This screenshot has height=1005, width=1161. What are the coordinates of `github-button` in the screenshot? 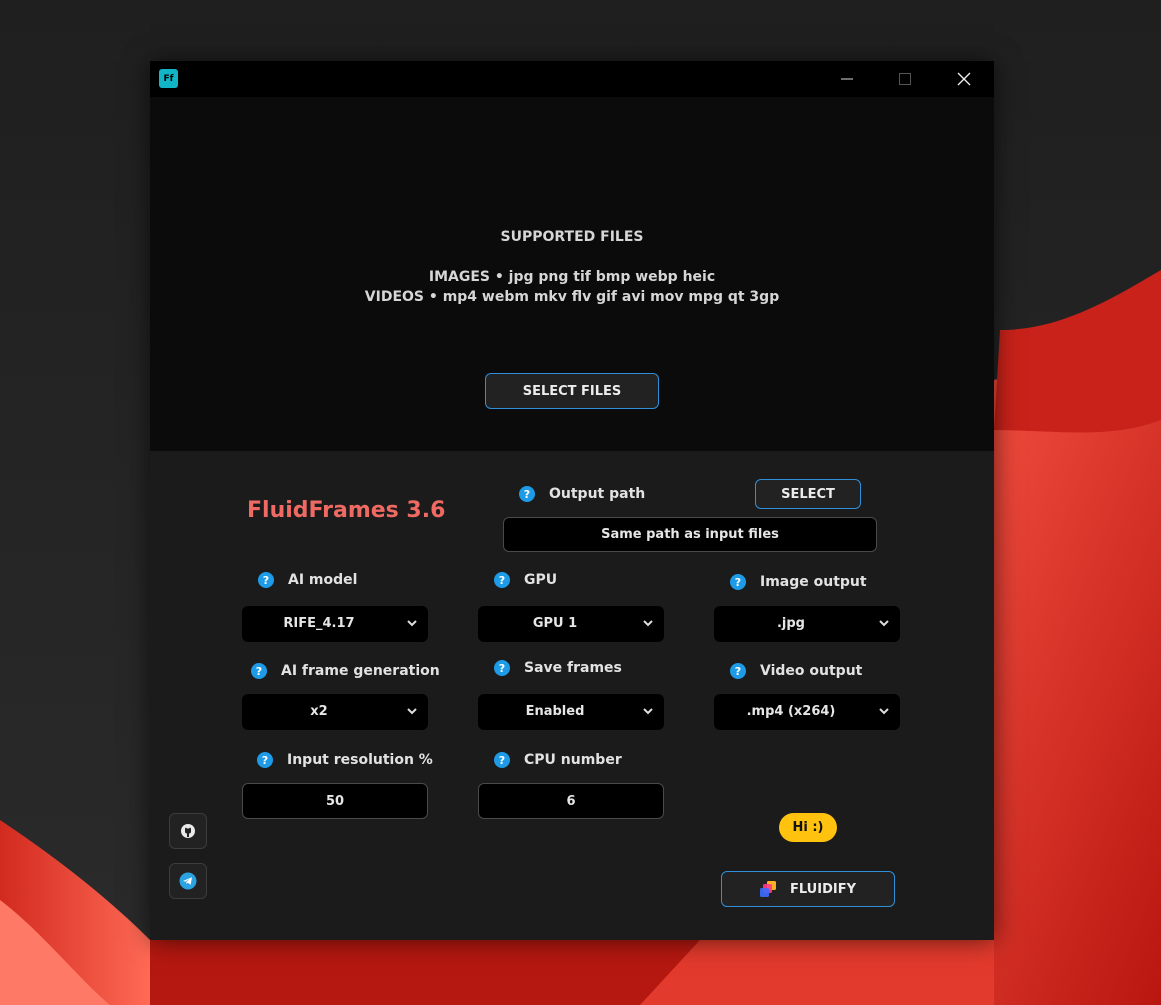 It's located at (188, 831).